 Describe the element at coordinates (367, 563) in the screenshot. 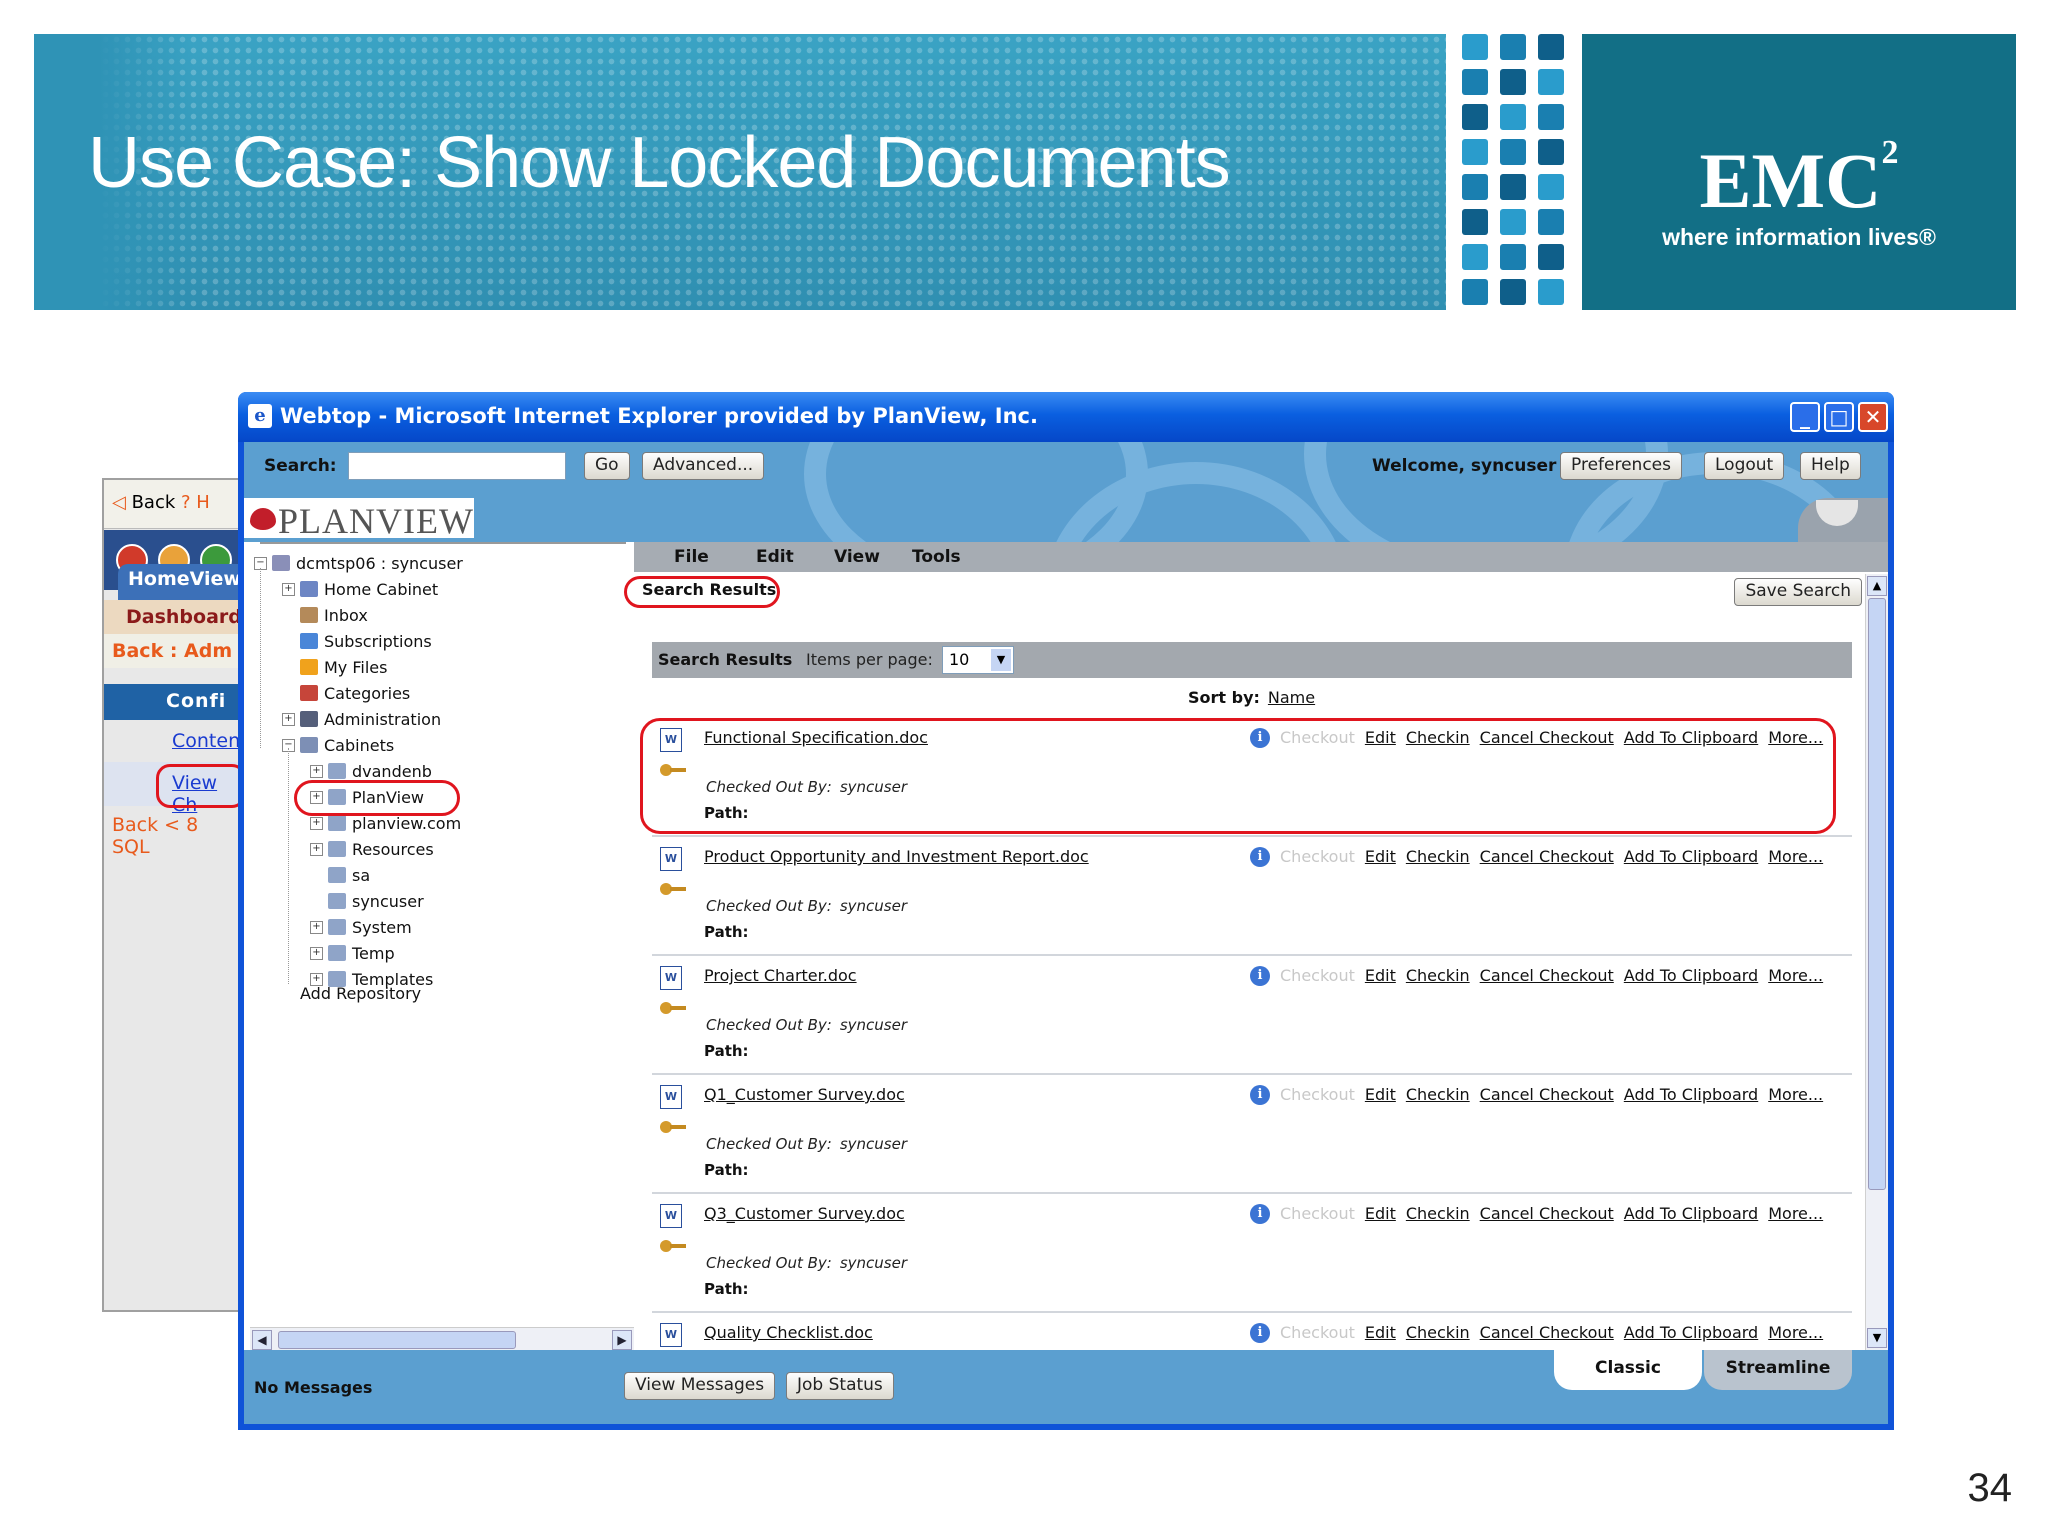

I see `tree-node: dcmtsp06 : syncuser` at that location.